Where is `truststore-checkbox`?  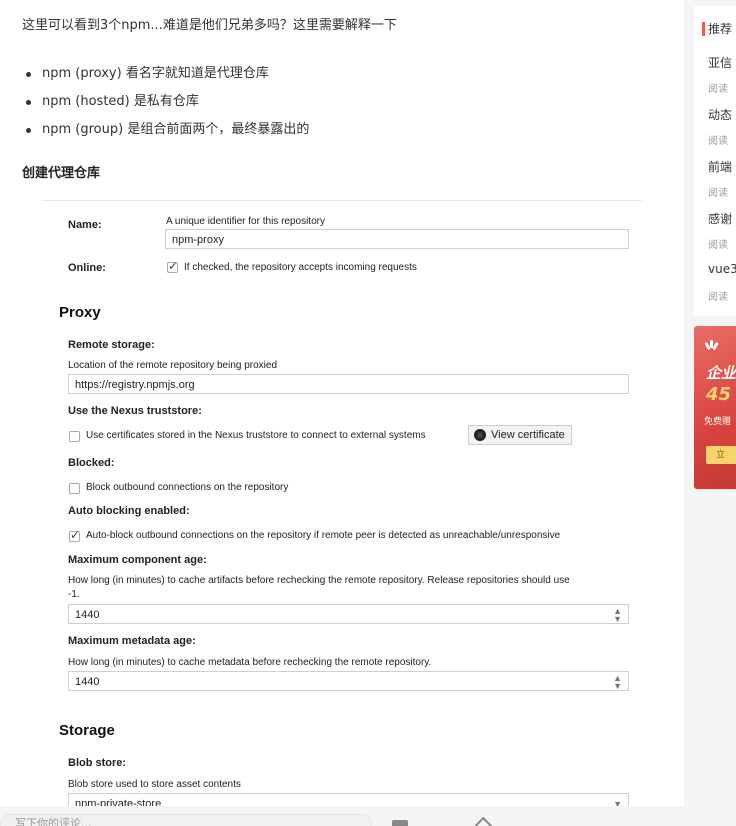 truststore-checkbox is located at coordinates (74, 436).